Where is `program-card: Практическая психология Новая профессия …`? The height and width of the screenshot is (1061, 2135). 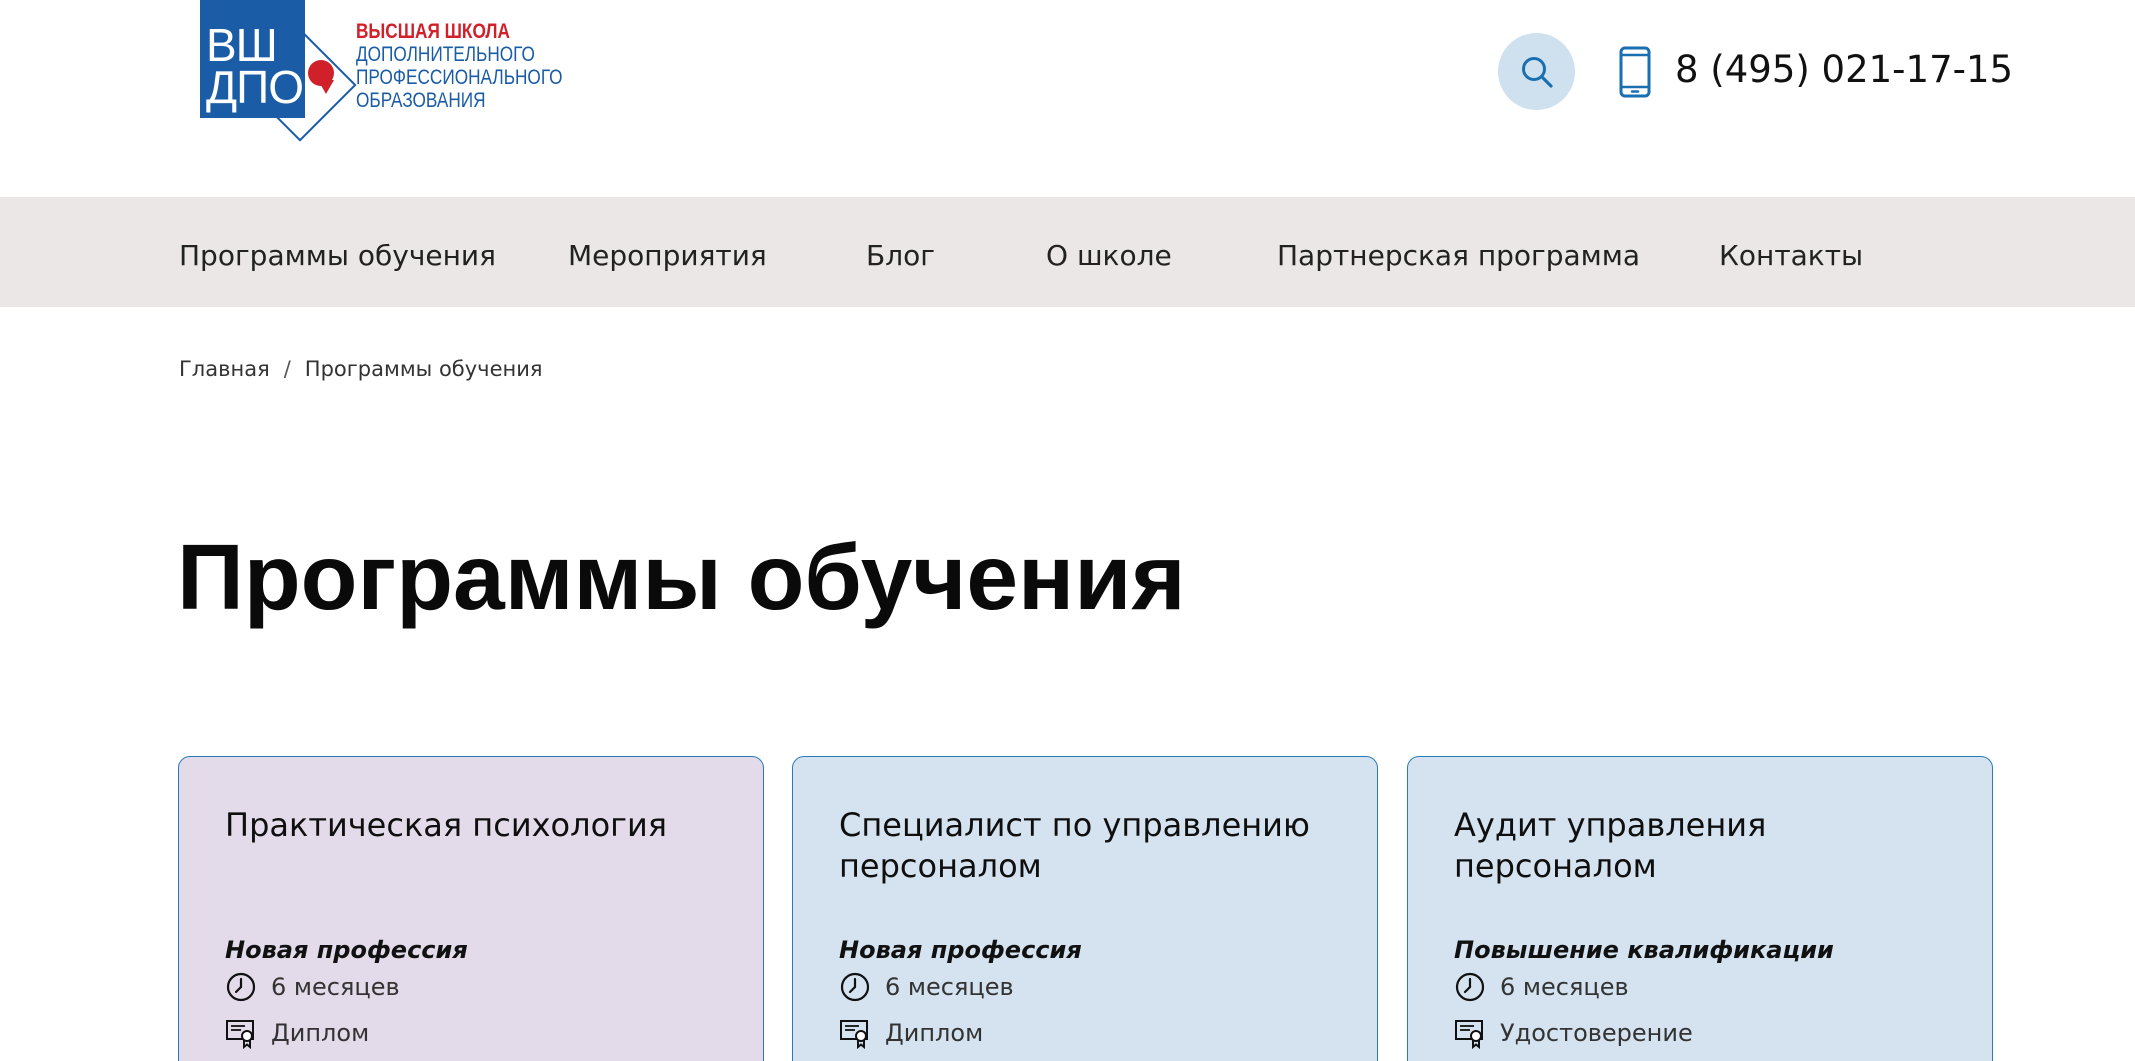 program-card: Практическая психология Новая профессия … is located at coordinates (471, 908).